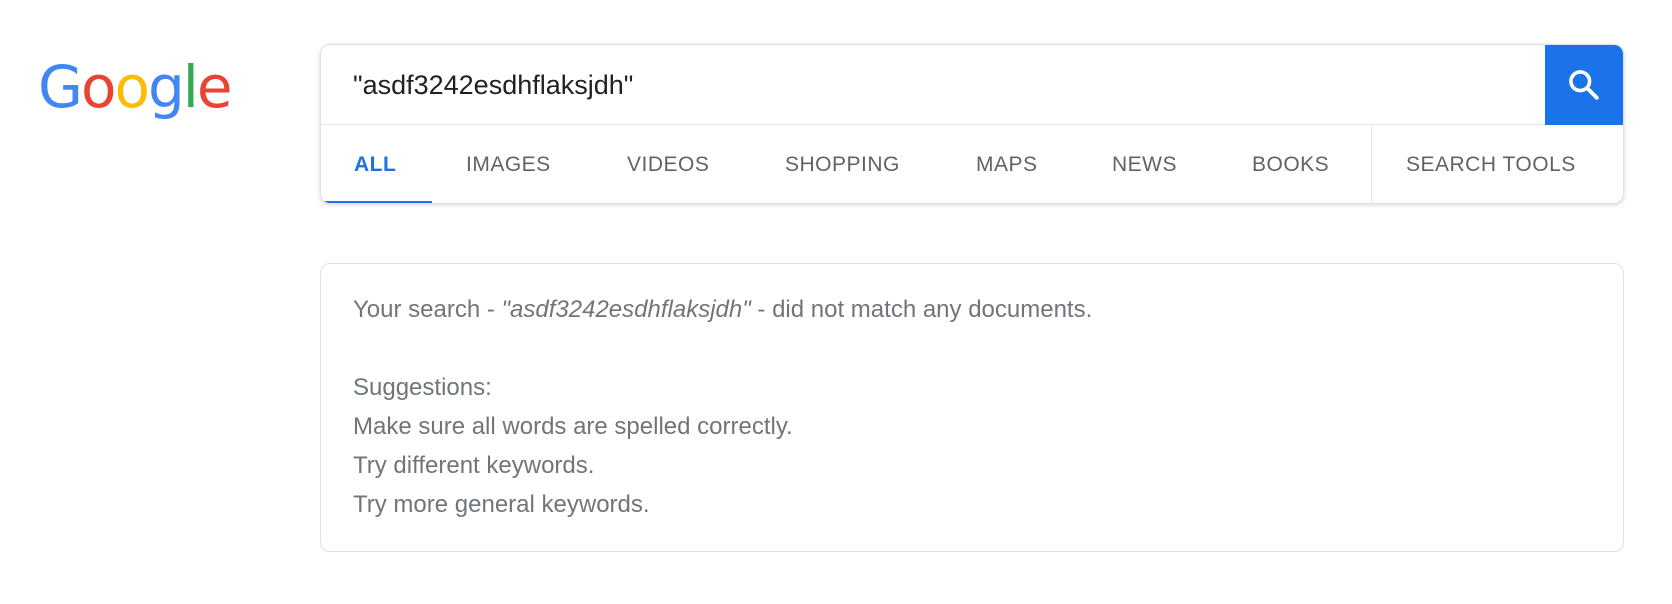 Image resolution: width=1672 pixels, height=604 pixels. Describe the element at coordinates (668, 164) in the screenshot. I see `tab-videos: VIDEOS` at that location.